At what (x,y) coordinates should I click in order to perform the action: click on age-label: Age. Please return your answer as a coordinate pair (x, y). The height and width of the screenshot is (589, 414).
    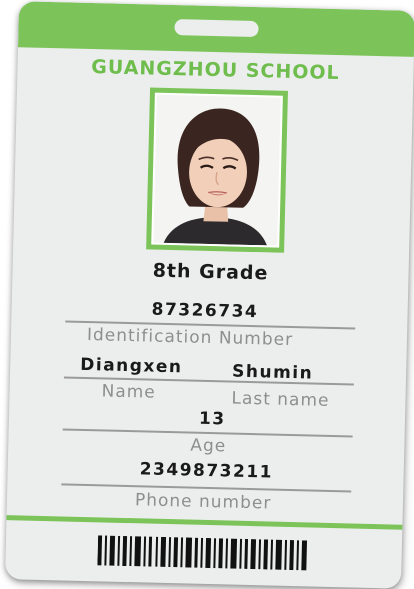
    Looking at the image, I should click on (208, 446).